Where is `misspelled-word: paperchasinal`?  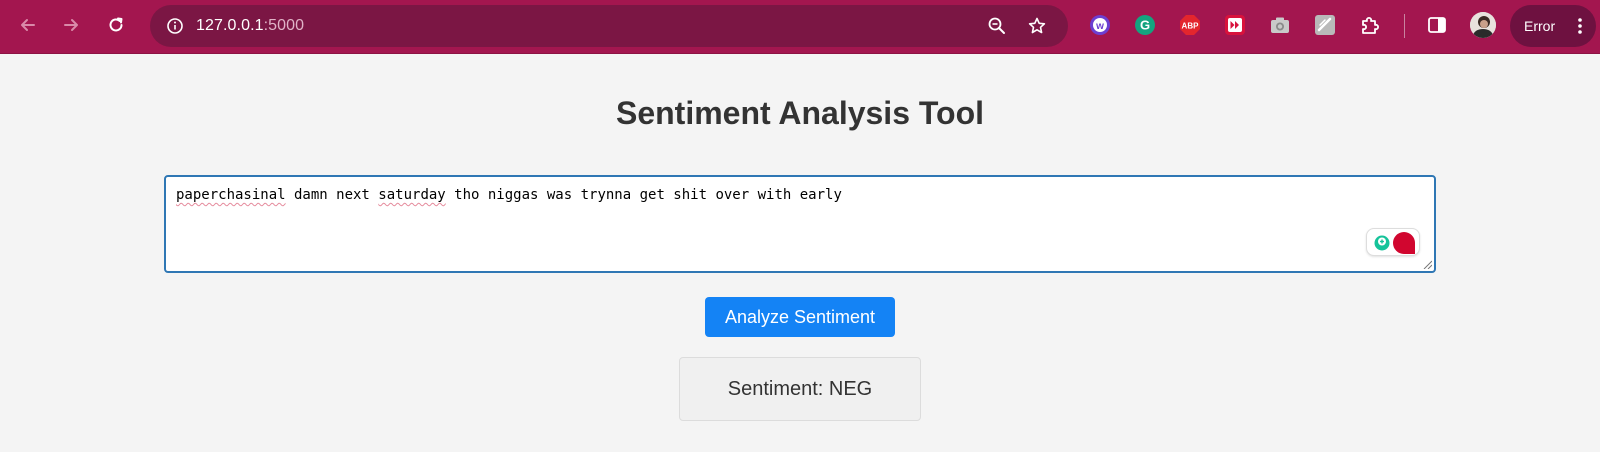
misspelled-word: paperchasinal is located at coordinates (231, 195).